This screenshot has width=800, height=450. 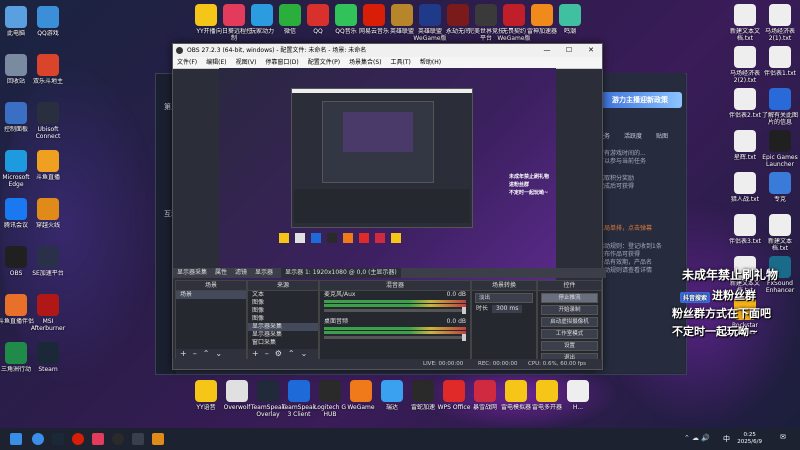 I want to click on settings-button: 设置, so click(x=569, y=346).